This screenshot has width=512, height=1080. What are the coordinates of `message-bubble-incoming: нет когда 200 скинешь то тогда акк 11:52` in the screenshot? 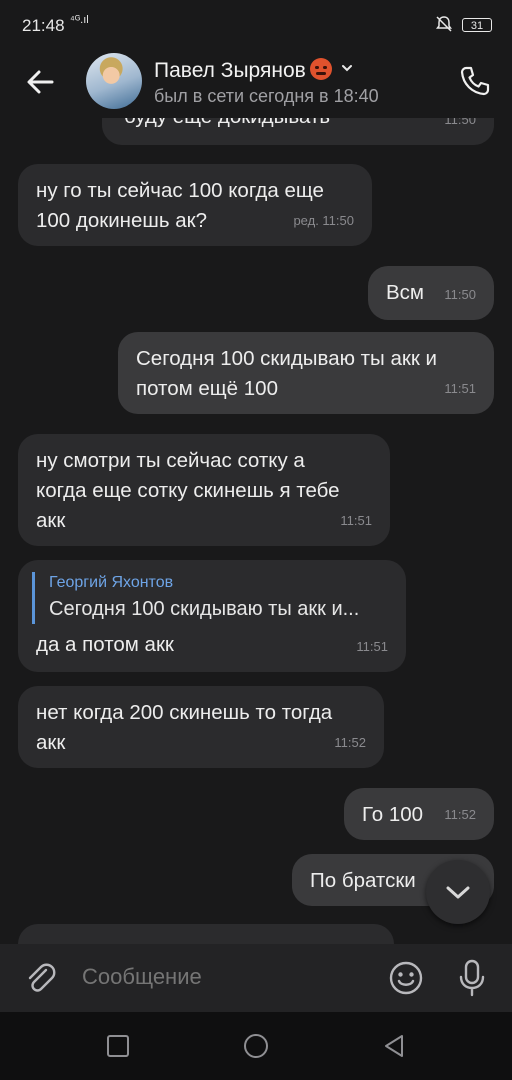 It's located at (201, 727).